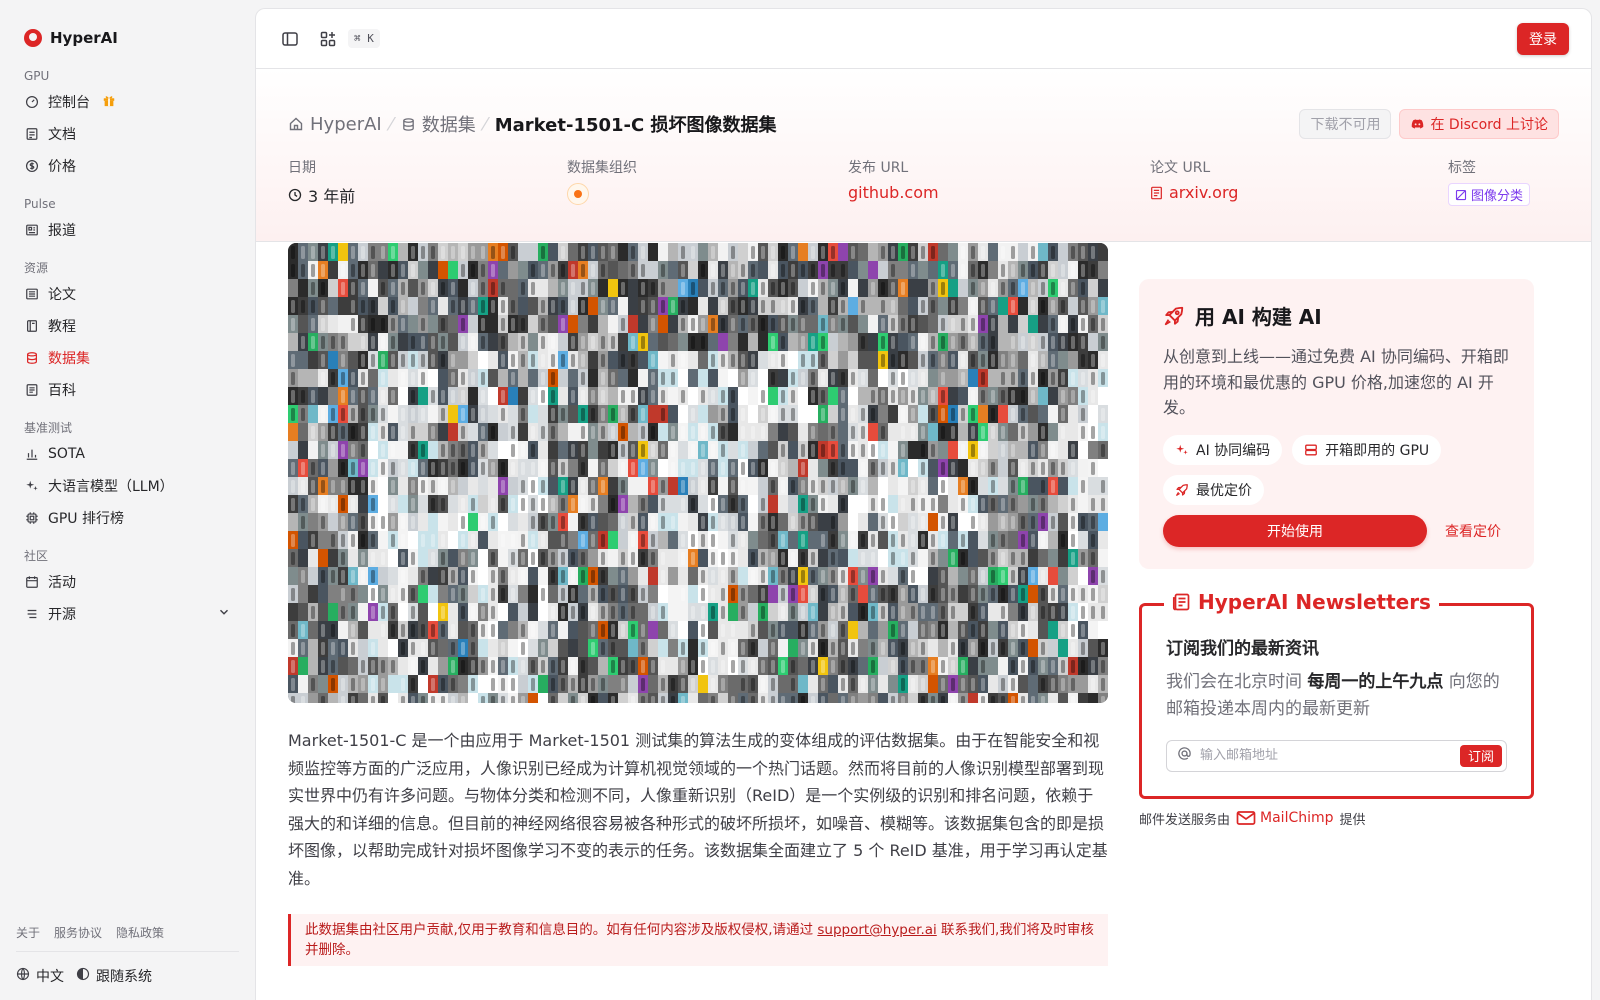 The height and width of the screenshot is (1000, 1600). Describe the element at coordinates (78, 932) in the screenshot. I see `footer-link-terms: 服务协议` at that location.